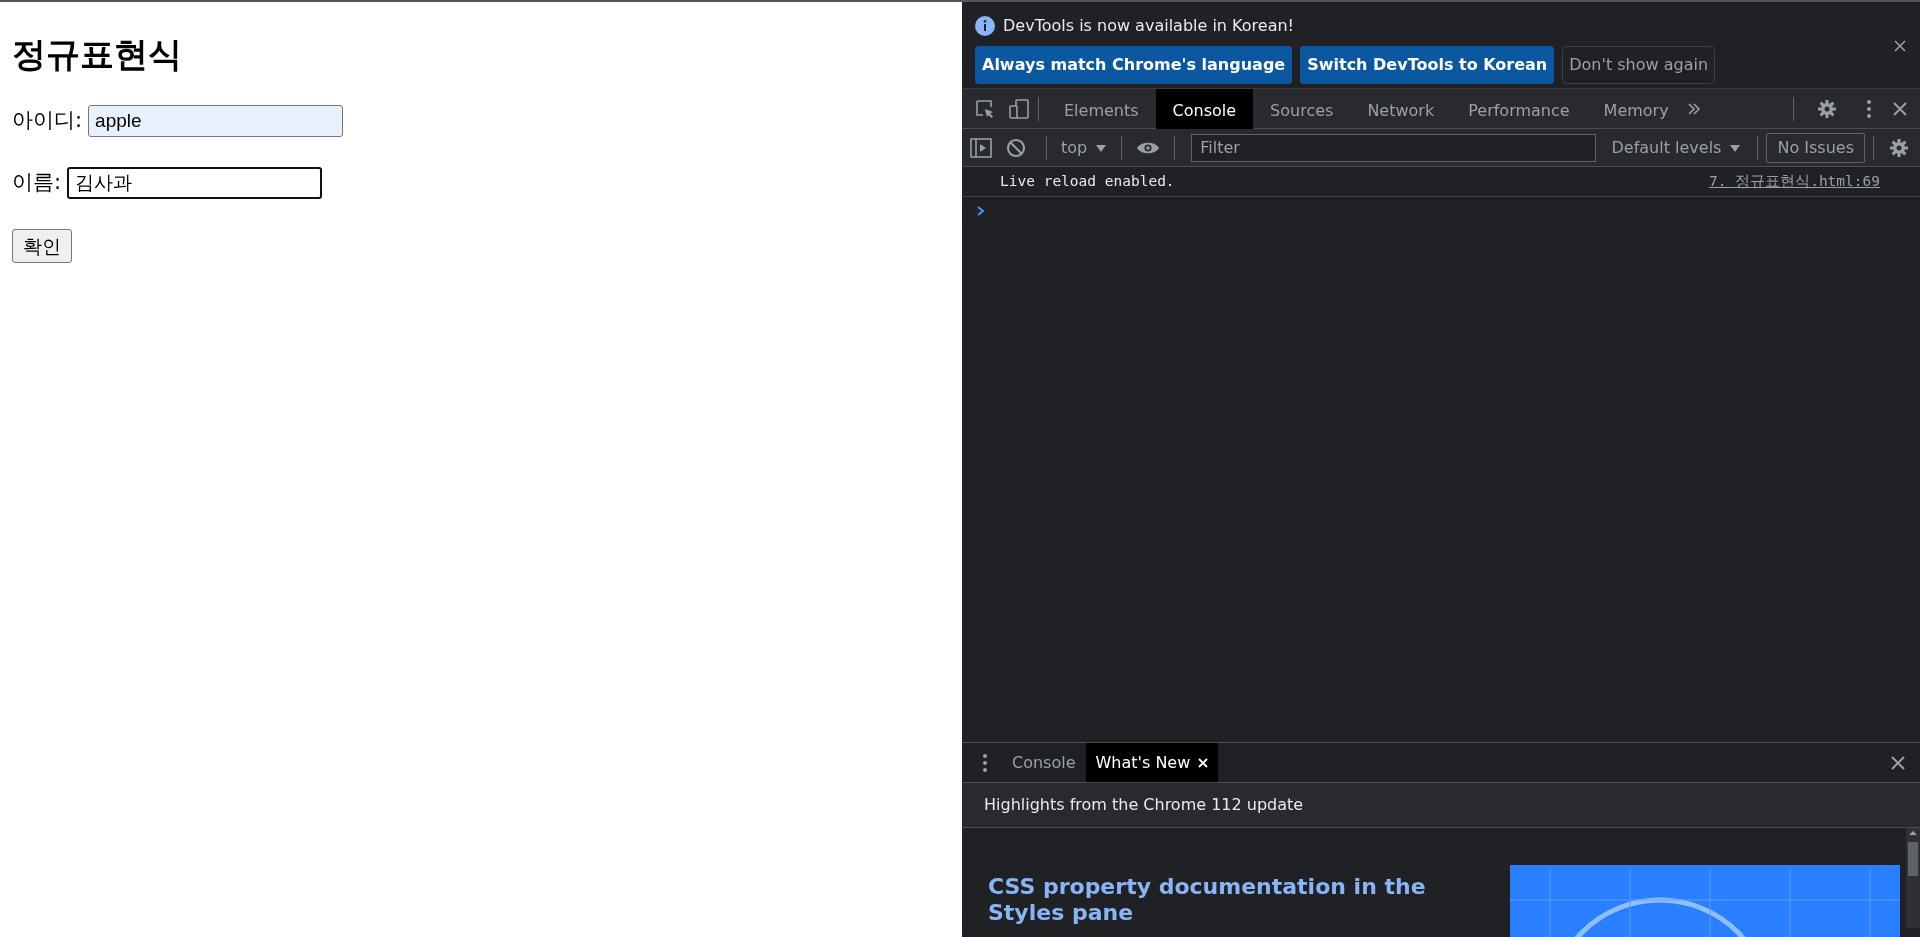 Image resolution: width=1920 pixels, height=937 pixels. I want to click on id-input-field: apple, so click(216, 120).